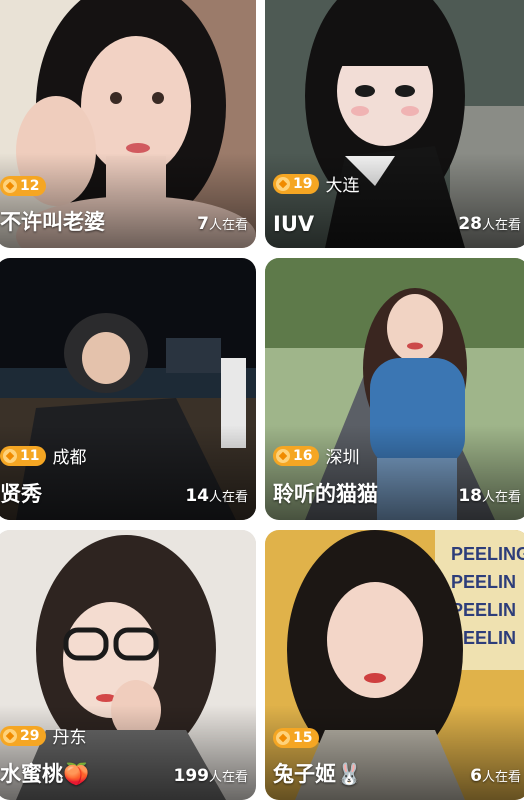 The width and height of the screenshot is (524, 800). Describe the element at coordinates (342, 186) in the screenshot. I see `city-label: 大连` at that location.